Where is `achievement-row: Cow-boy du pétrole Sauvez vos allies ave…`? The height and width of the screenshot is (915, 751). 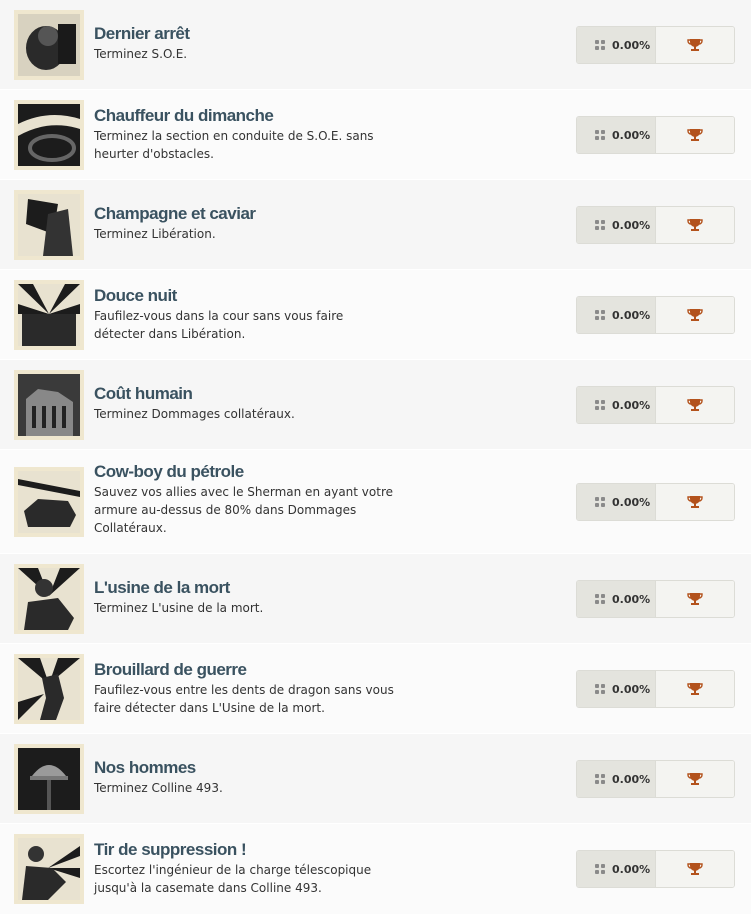
achievement-row: Cow-boy du pétrole Sauvez vos allies ave… is located at coordinates (375, 502).